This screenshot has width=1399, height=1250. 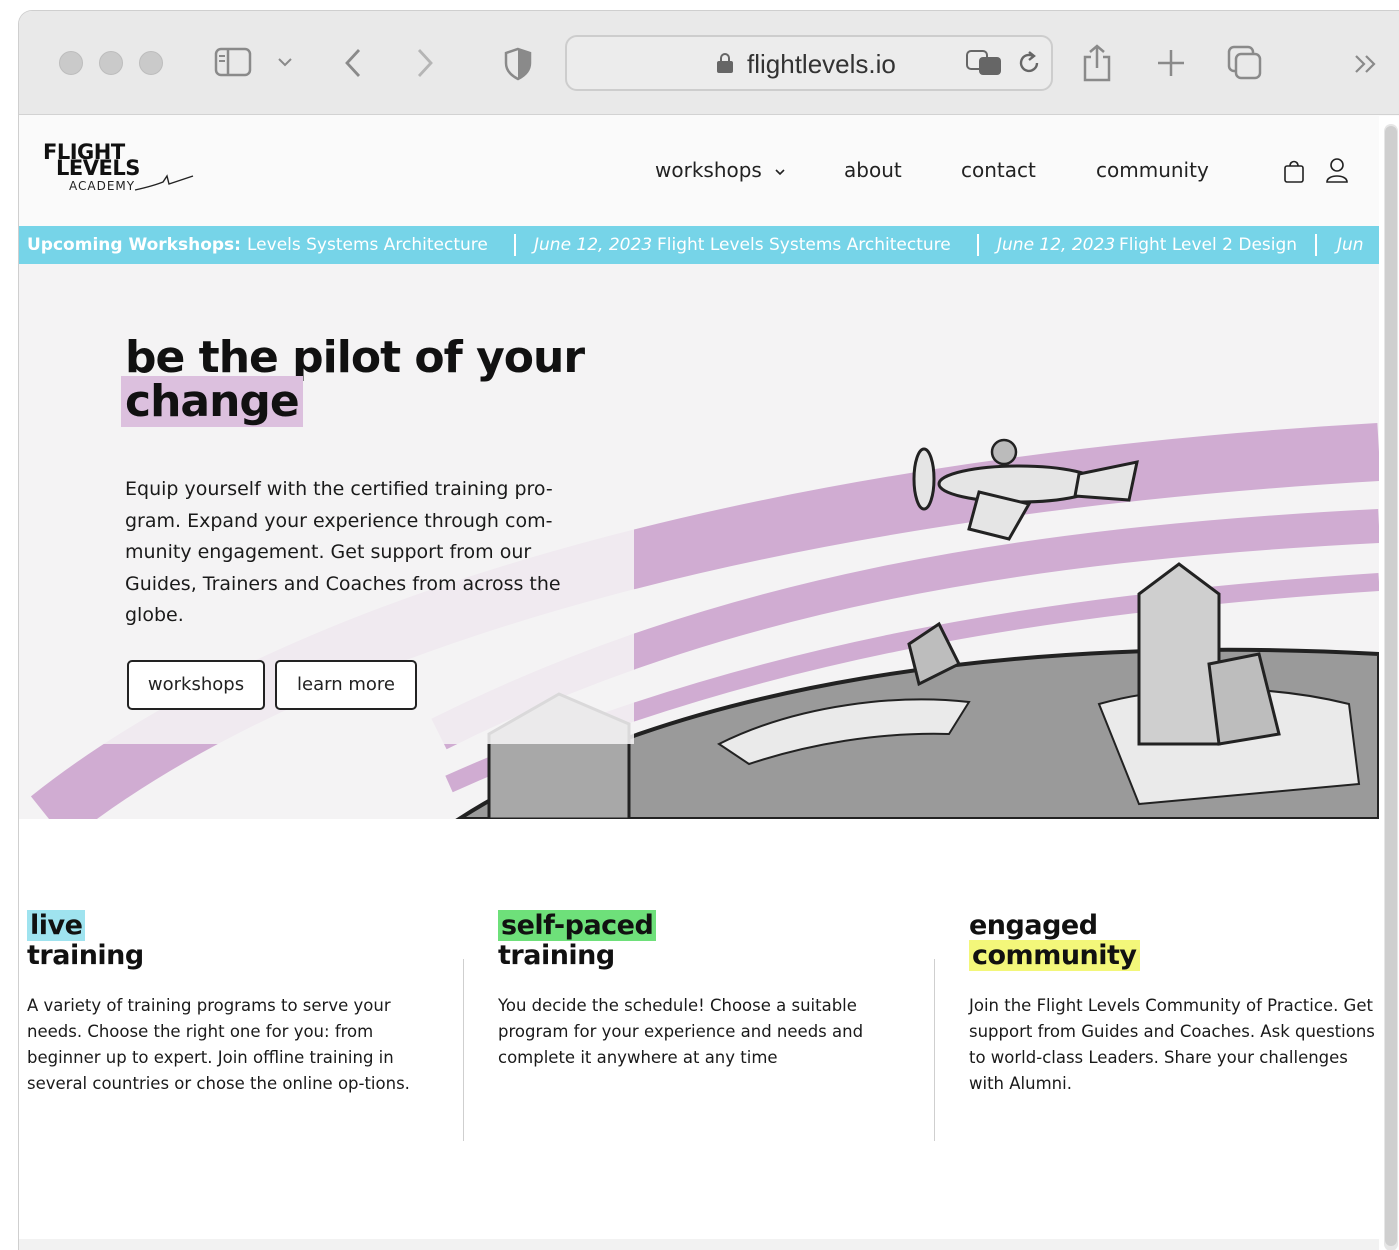 I want to click on close-window-button, so click(x=71, y=63).